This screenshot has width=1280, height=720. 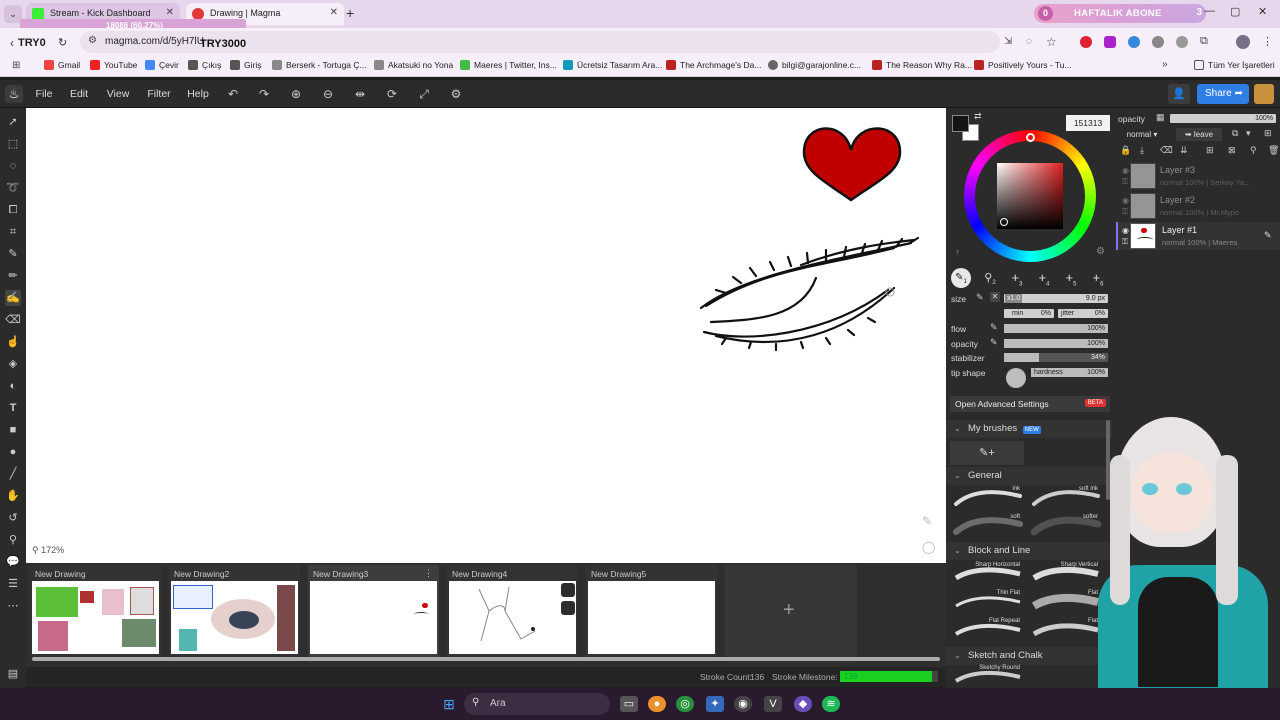 What do you see at coordinates (988, 526) in the screenshot?
I see `brush-soft: soft` at bounding box center [988, 526].